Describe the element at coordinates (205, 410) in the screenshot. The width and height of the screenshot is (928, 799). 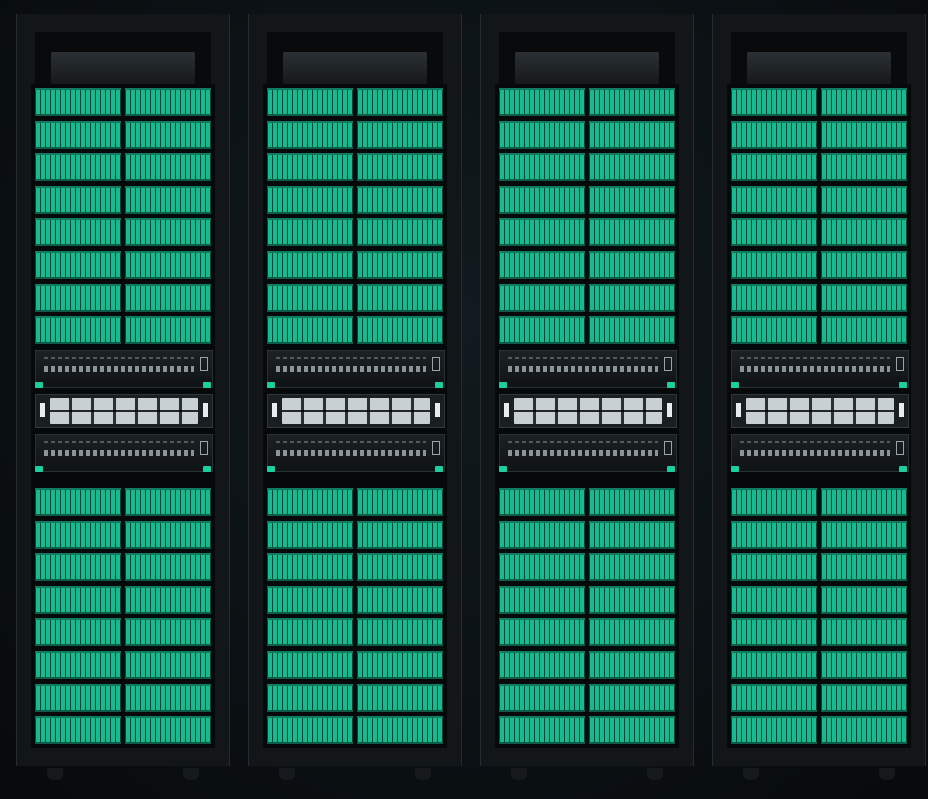
I see `server-handle` at that location.